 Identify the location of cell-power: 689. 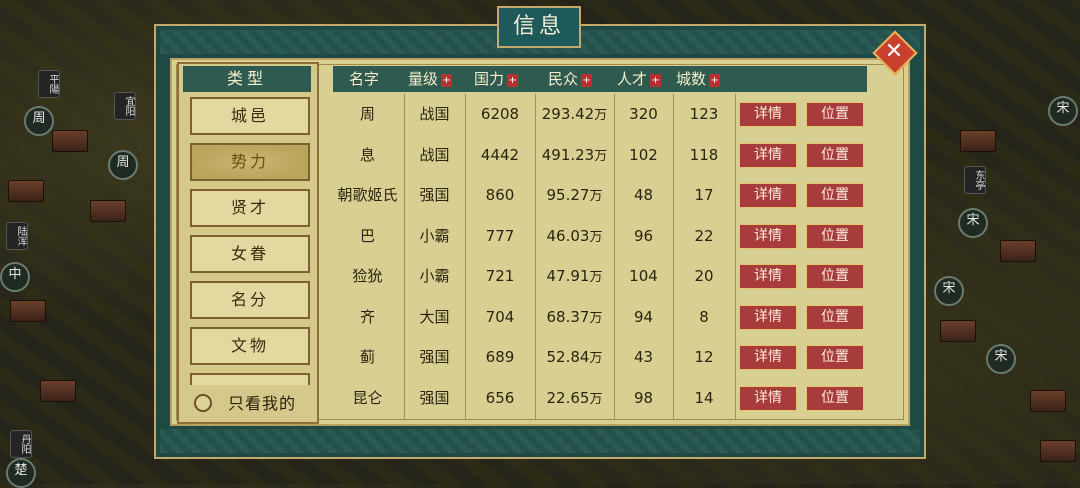
(500, 357).